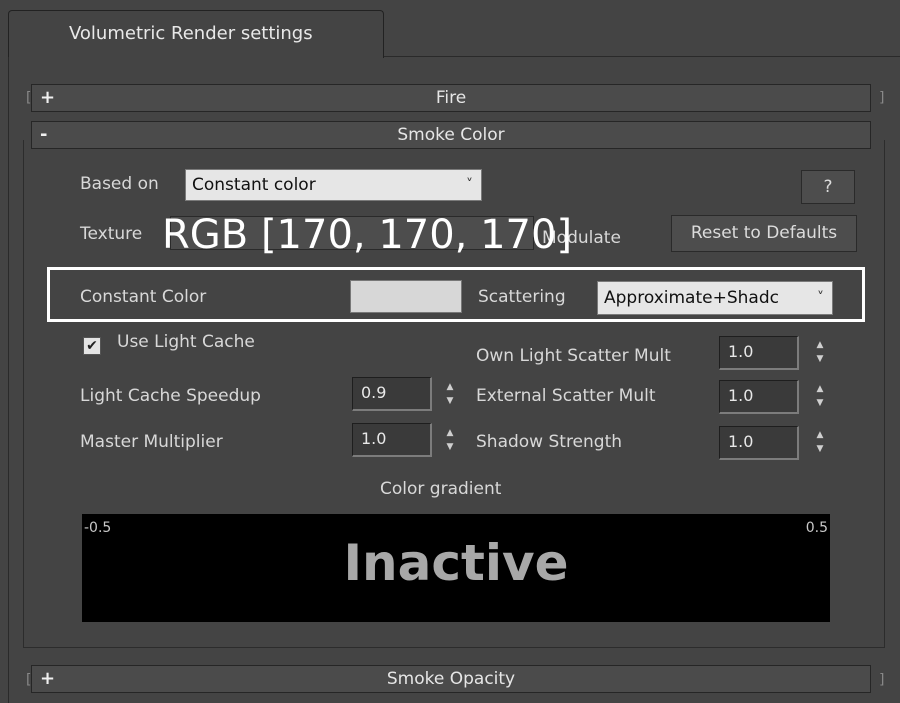  Describe the element at coordinates (143, 297) in the screenshot. I see `constant-color-label: Constant Color` at that location.